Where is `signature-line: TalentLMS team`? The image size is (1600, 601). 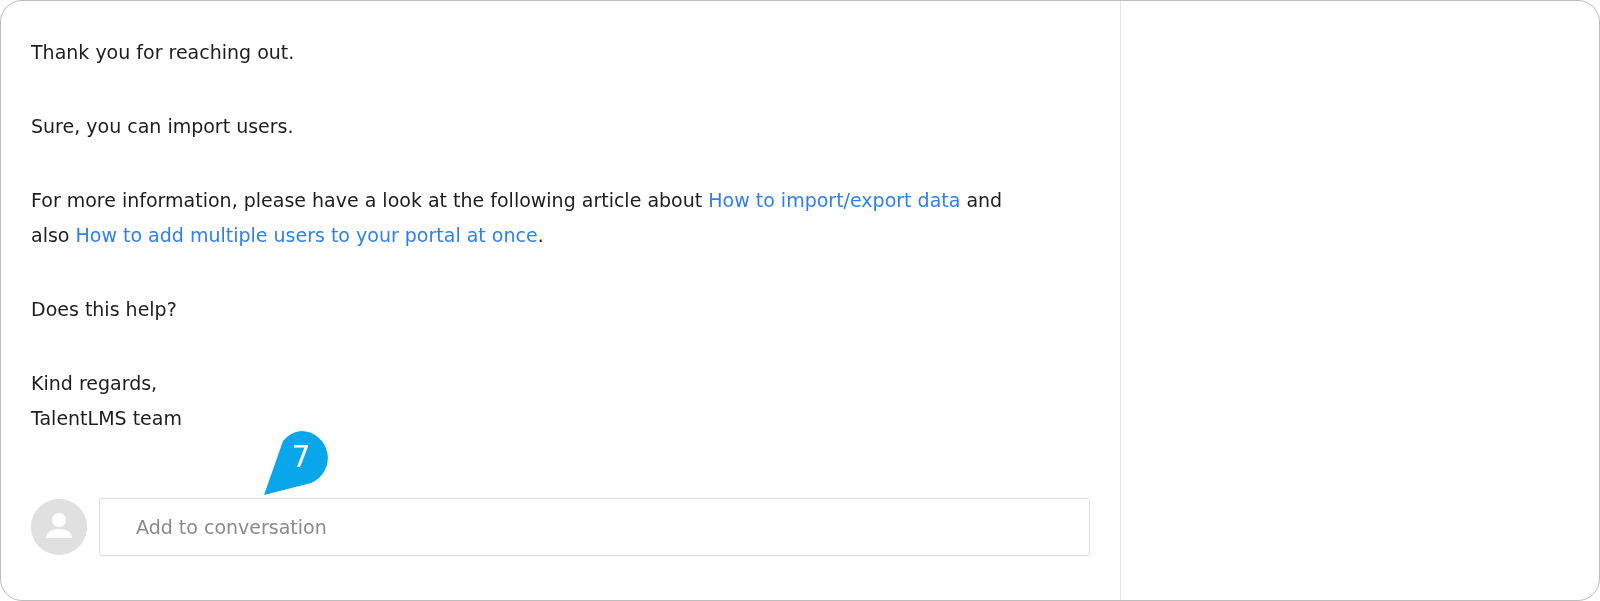 signature-line: TalentLMS team is located at coordinates (107, 418).